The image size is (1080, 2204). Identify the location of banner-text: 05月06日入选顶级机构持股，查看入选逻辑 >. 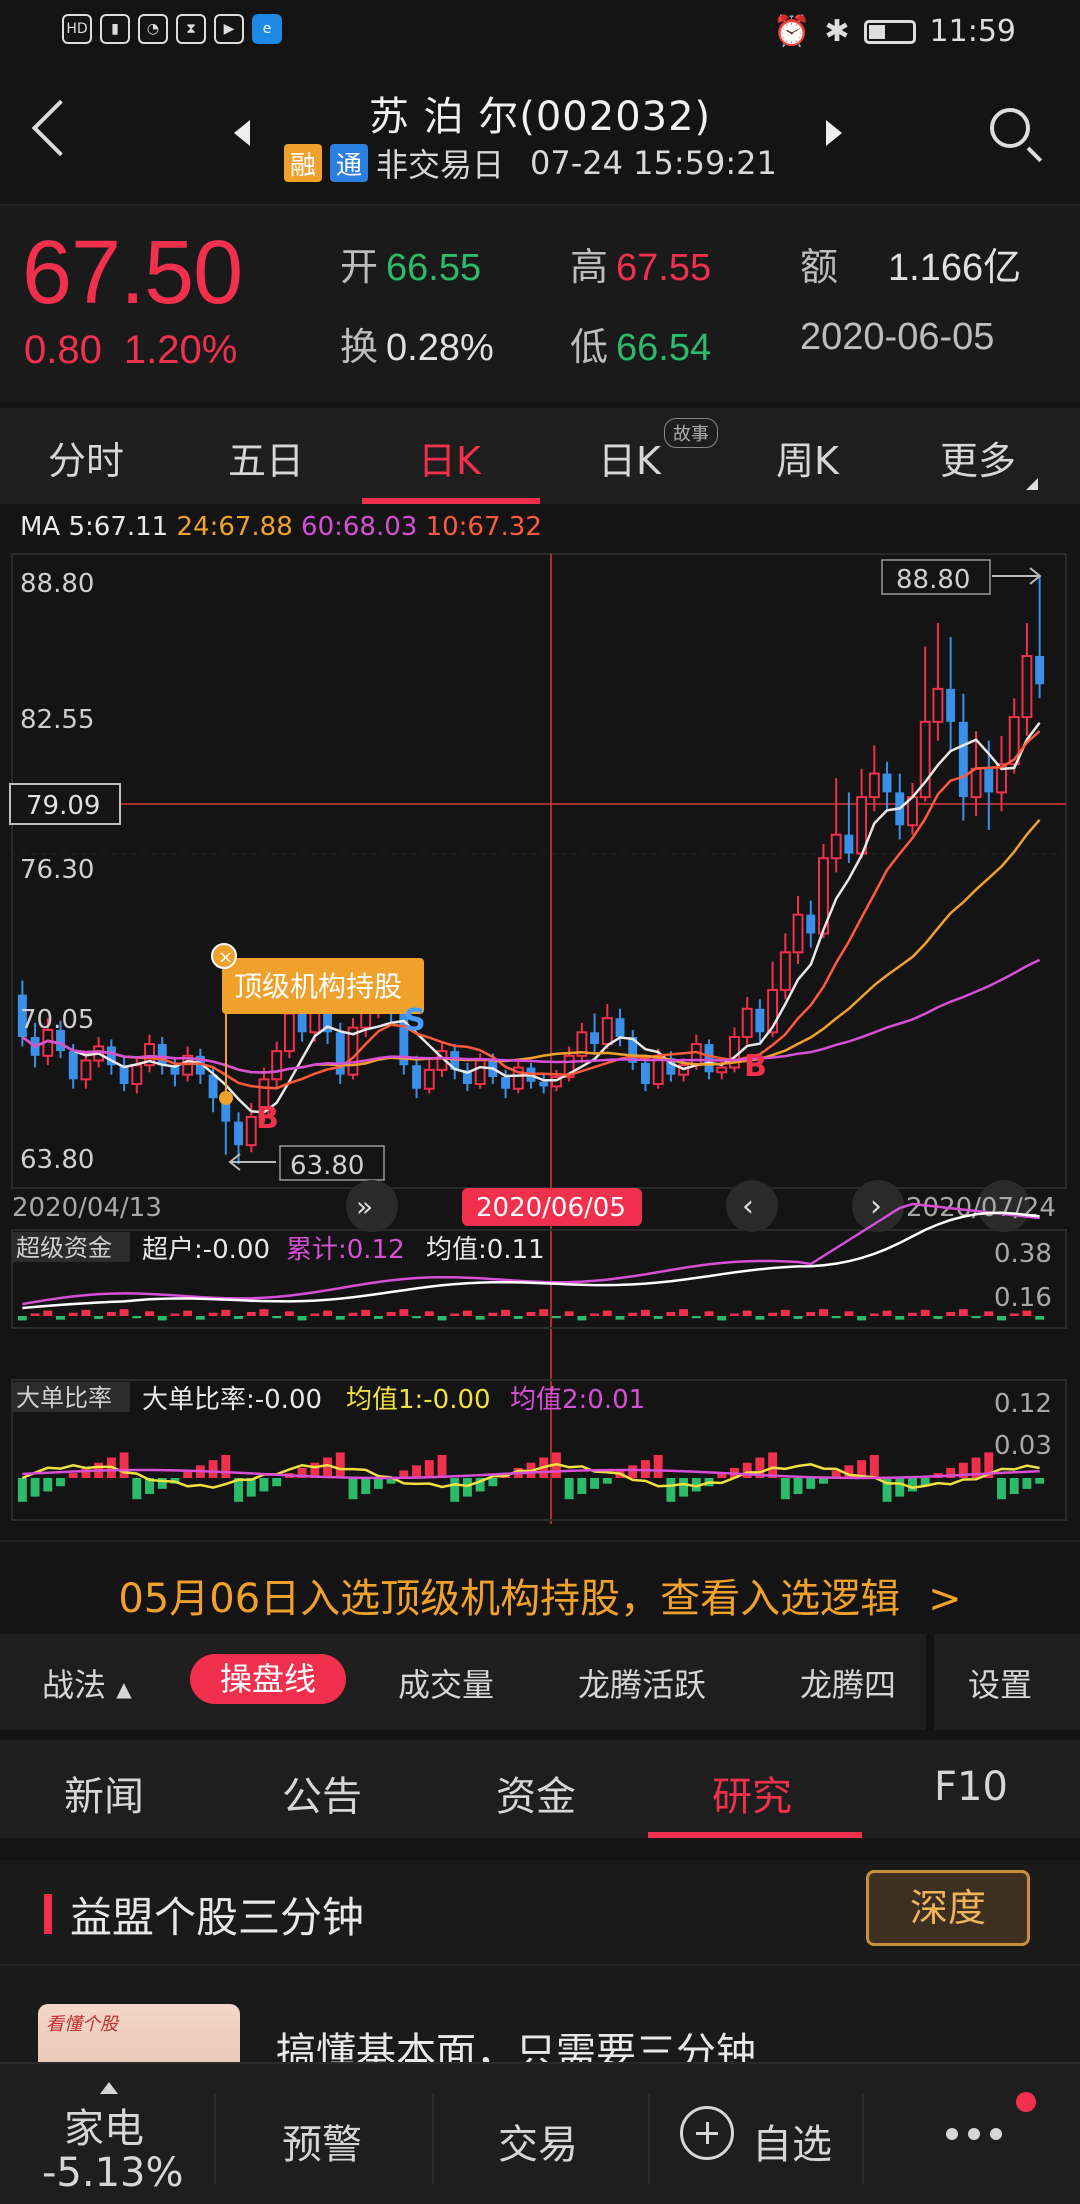
(540, 1599).